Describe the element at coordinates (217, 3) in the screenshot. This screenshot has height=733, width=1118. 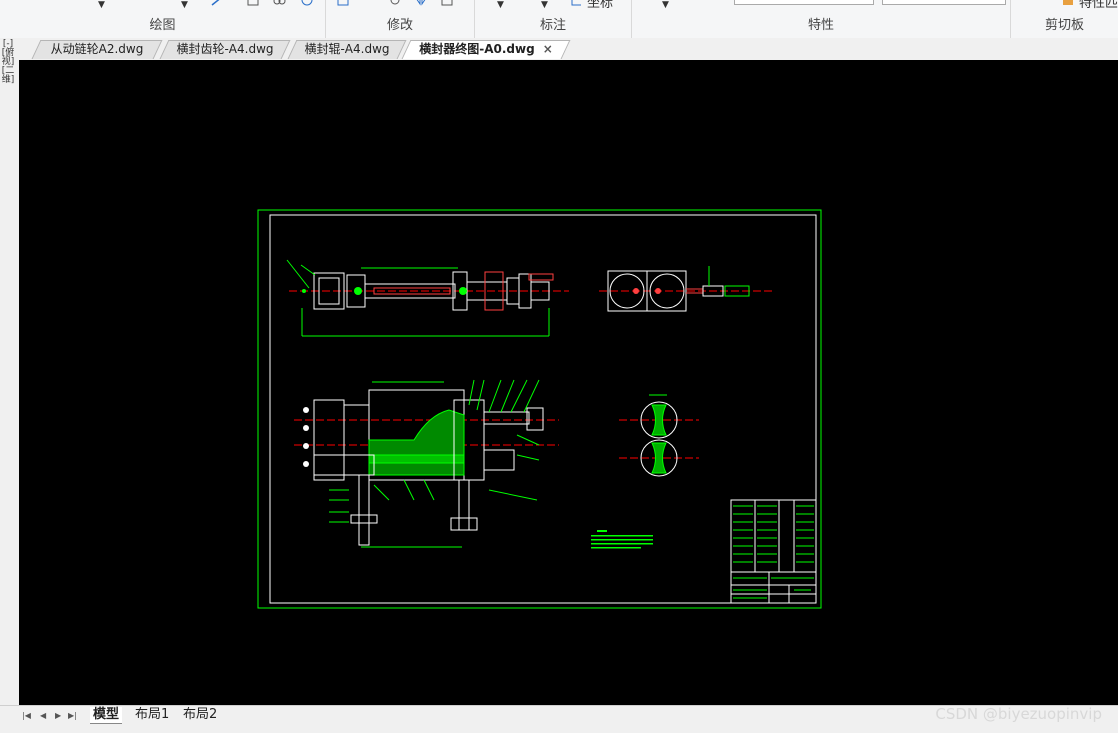
I see `line-tool-icon` at that location.